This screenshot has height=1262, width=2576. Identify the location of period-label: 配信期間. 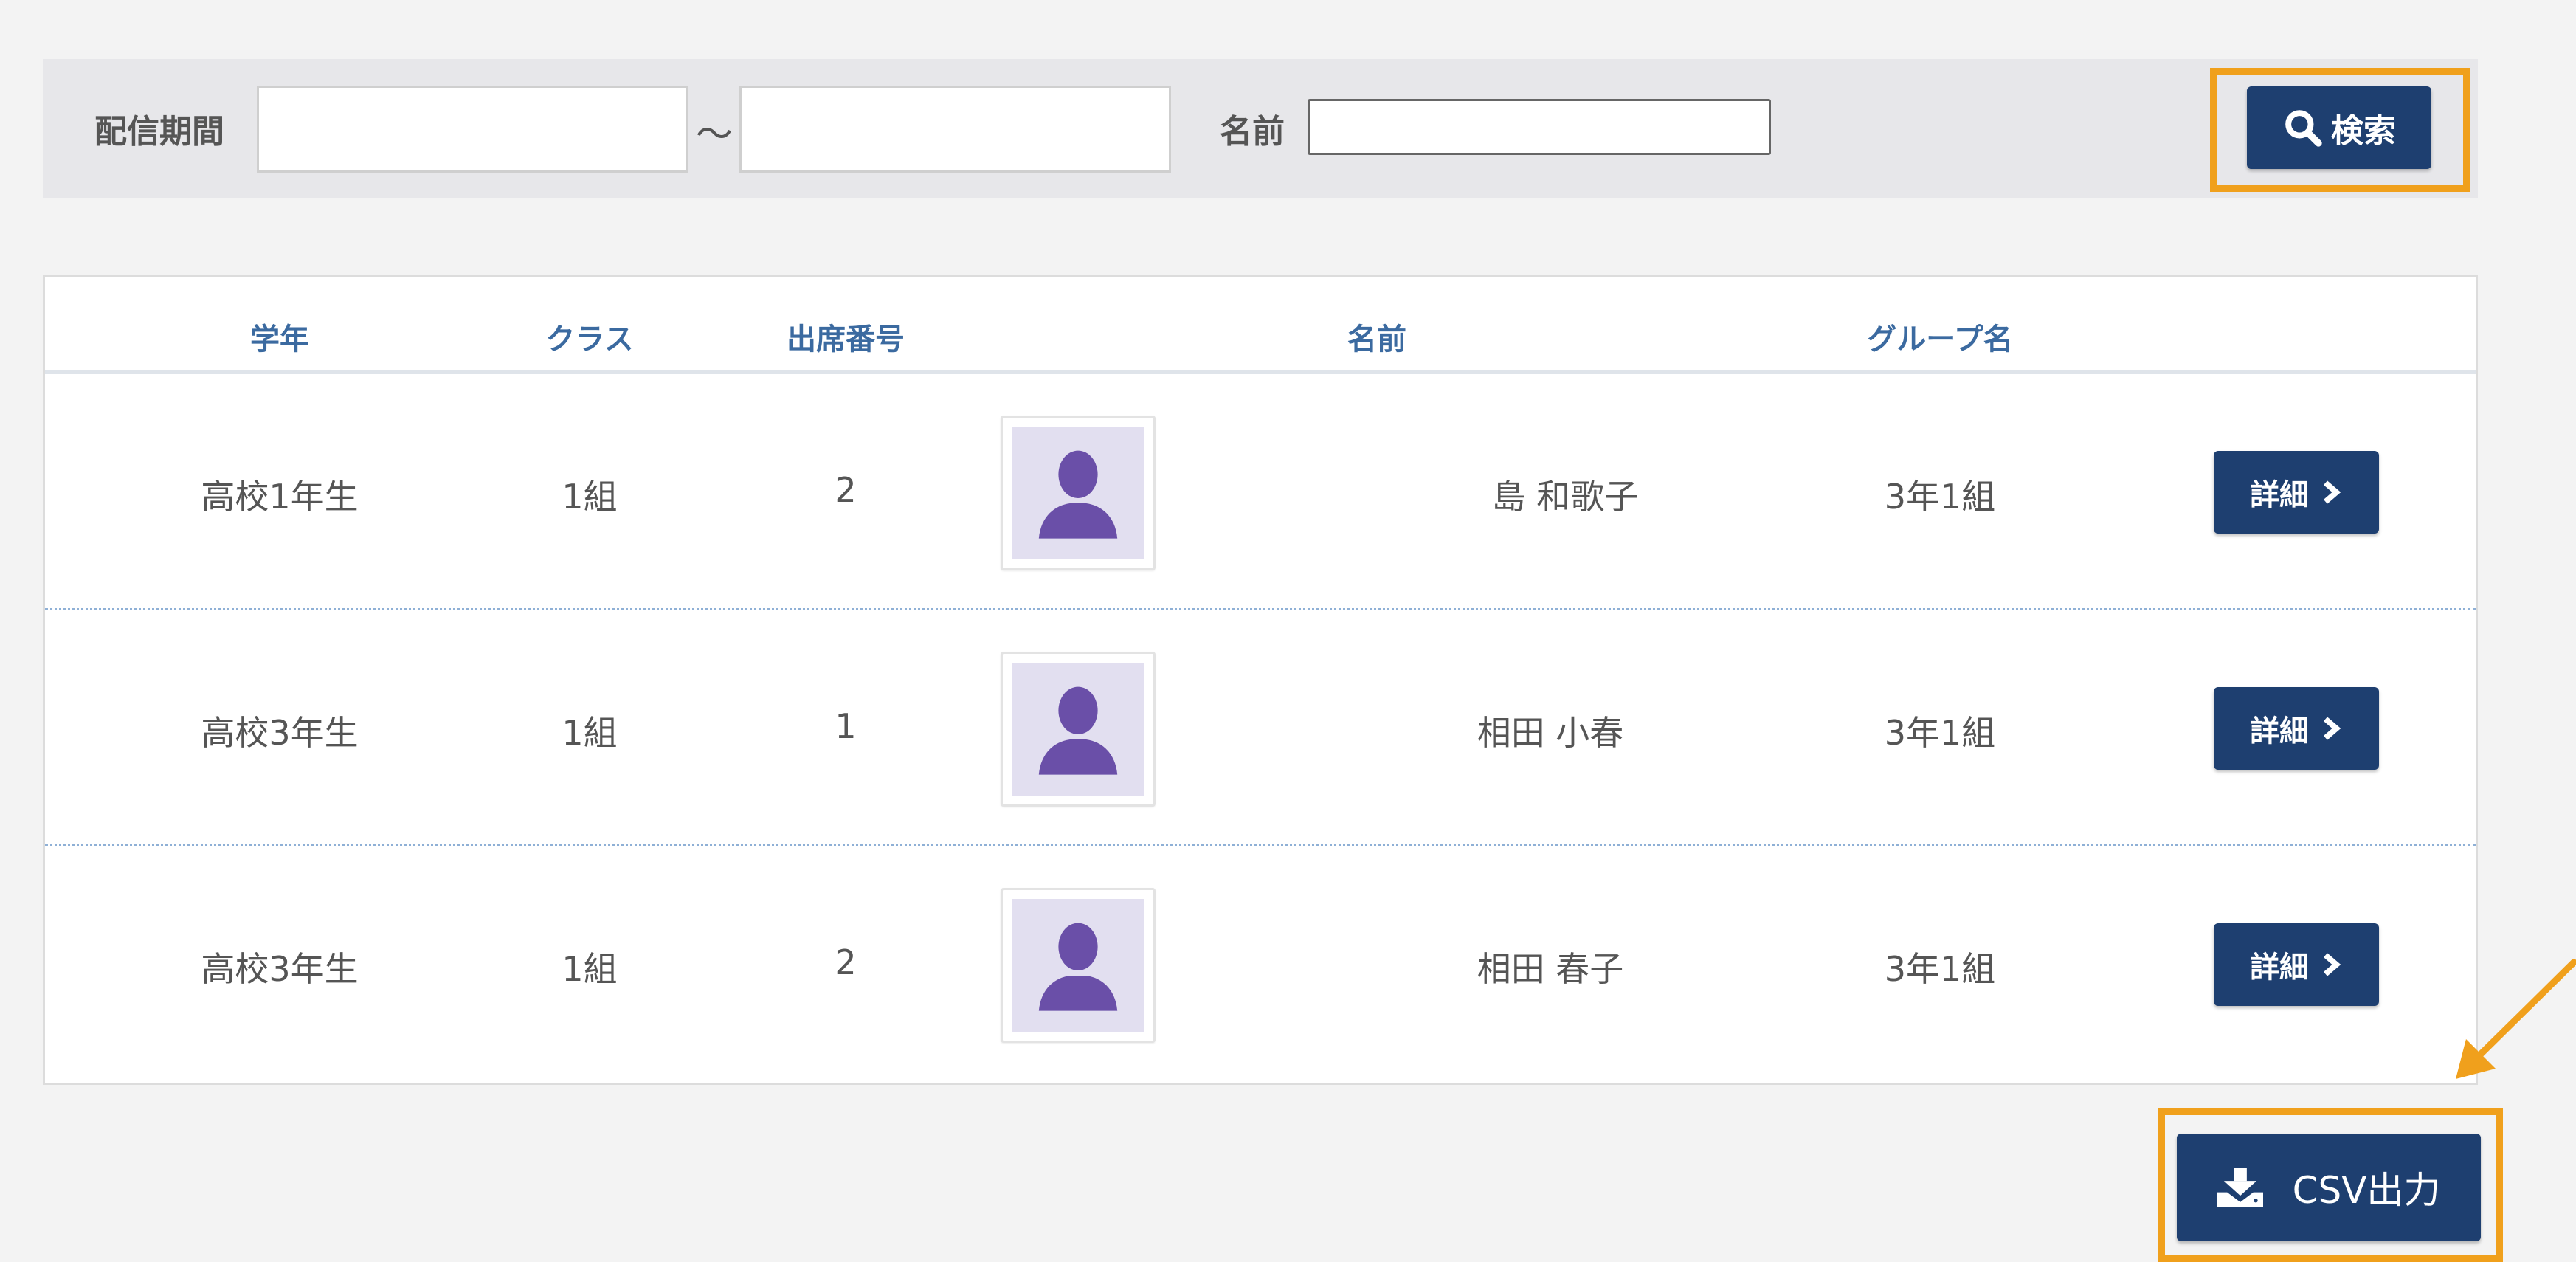
(159, 132).